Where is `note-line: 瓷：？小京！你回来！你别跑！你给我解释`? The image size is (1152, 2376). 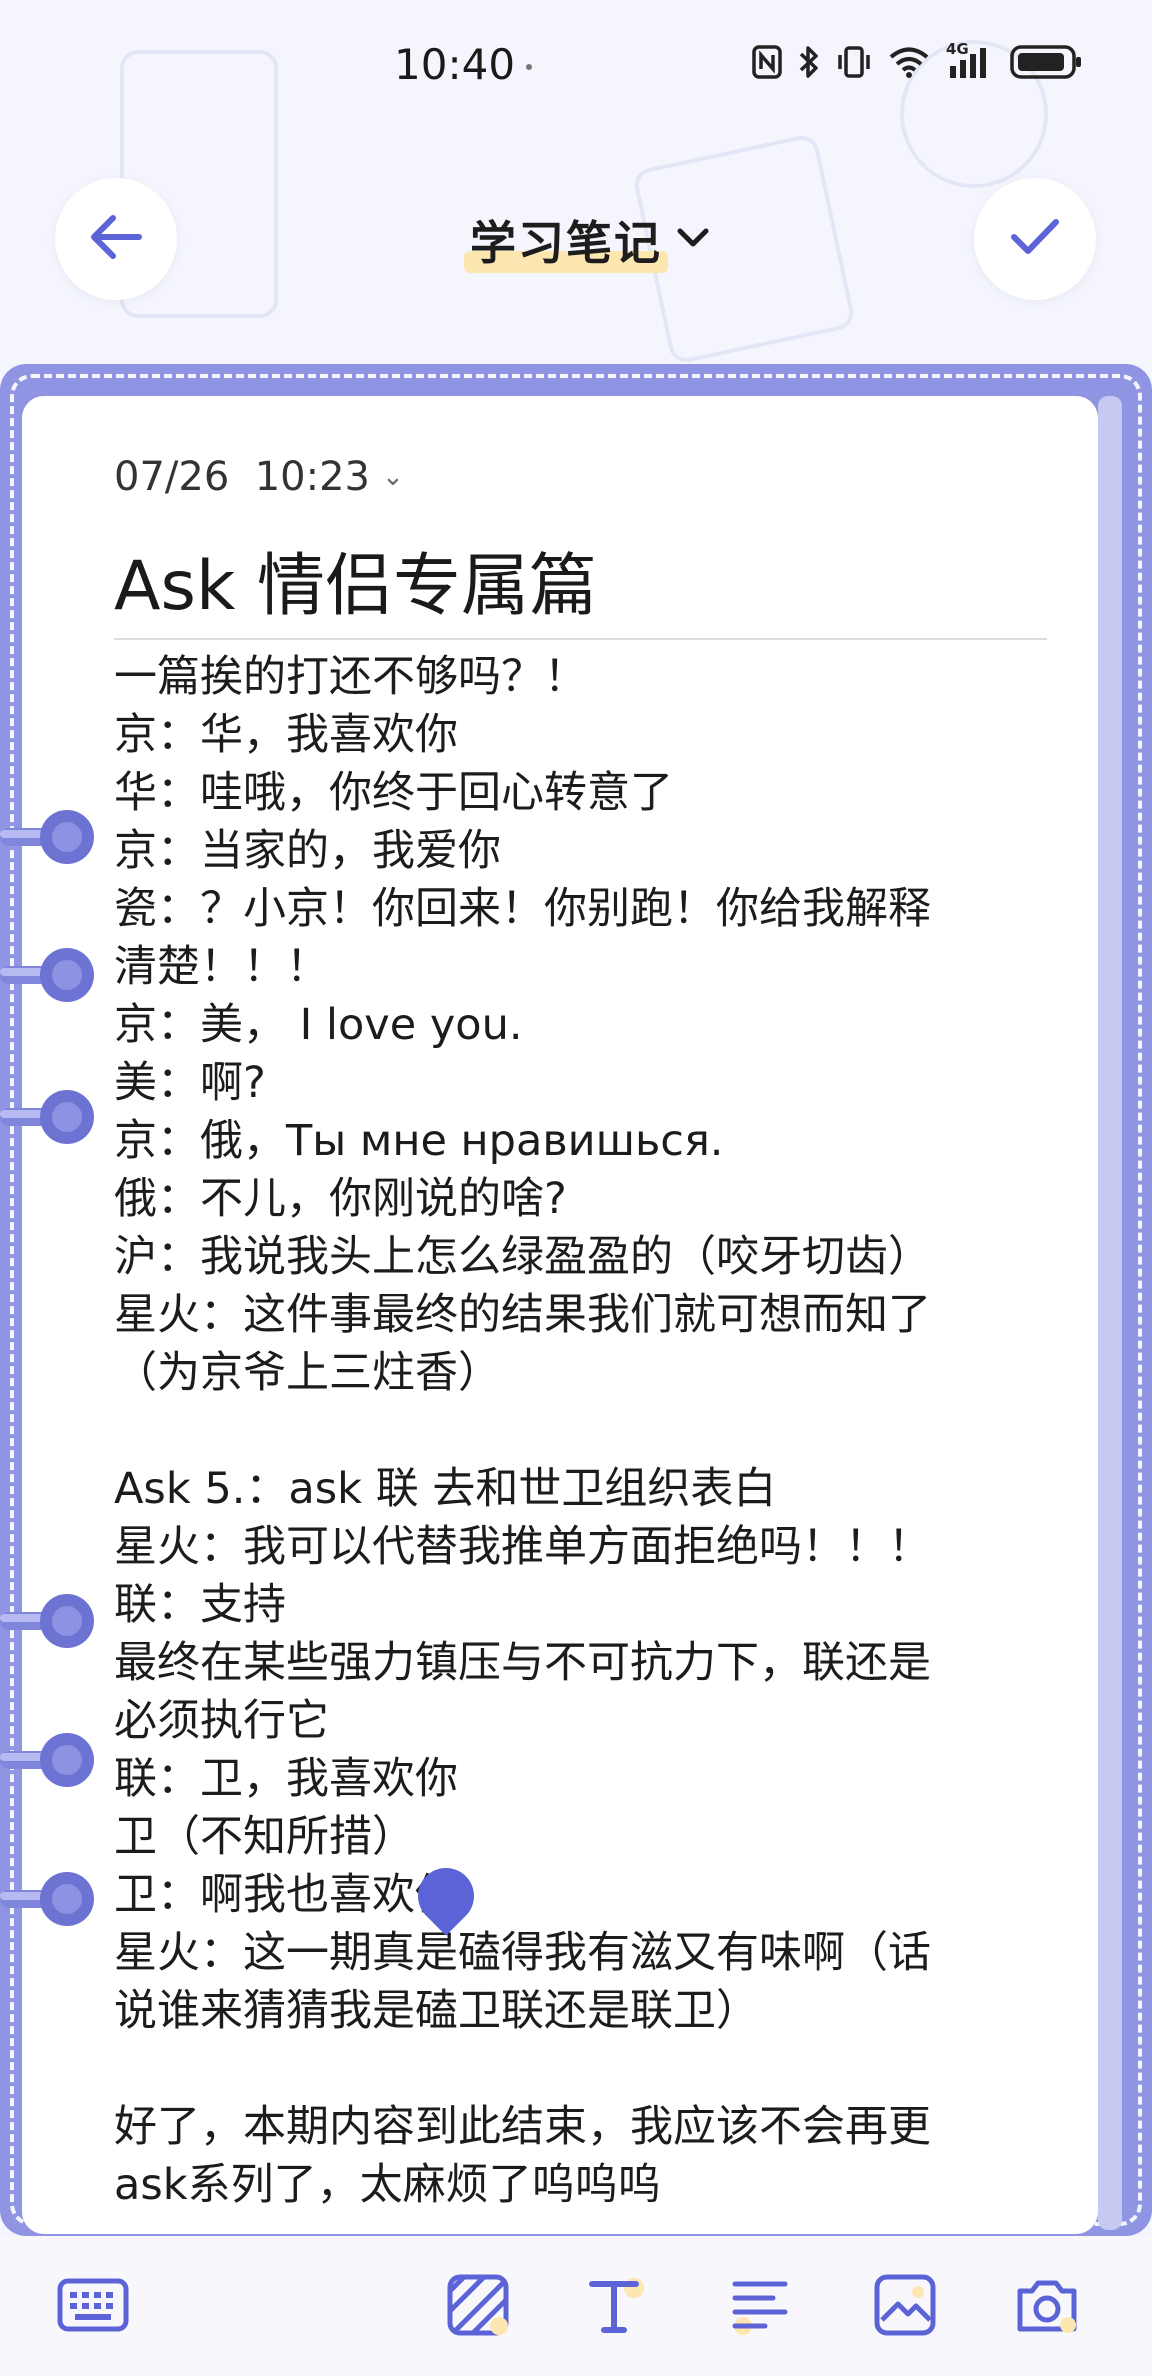
note-line: 瓷：？小京！你回来！你别跑！你给我解释 is located at coordinates (522, 909).